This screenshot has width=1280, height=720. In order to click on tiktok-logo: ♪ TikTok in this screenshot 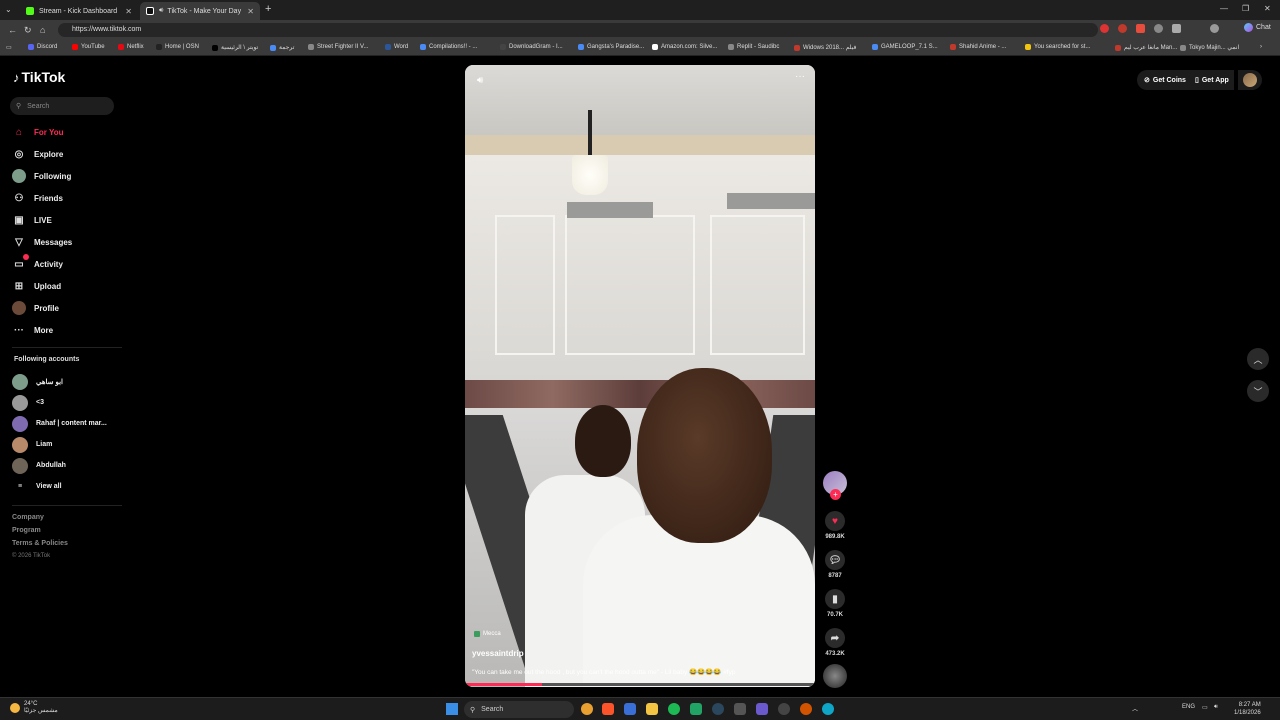, I will do `click(39, 77)`.